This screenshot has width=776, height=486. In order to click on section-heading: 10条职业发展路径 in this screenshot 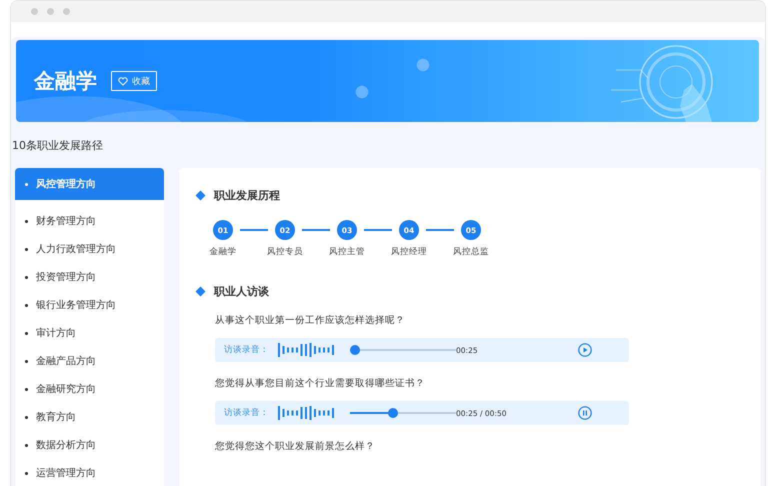, I will do `click(57, 146)`.